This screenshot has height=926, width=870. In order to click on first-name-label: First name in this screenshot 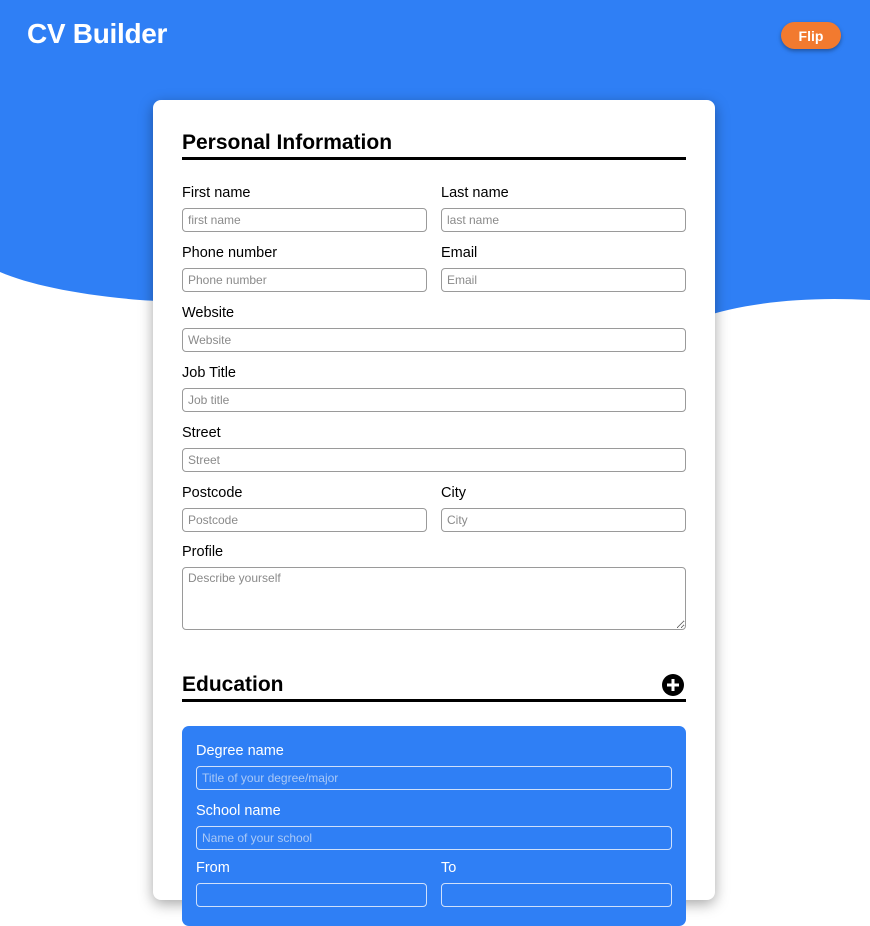, I will do `click(216, 193)`.